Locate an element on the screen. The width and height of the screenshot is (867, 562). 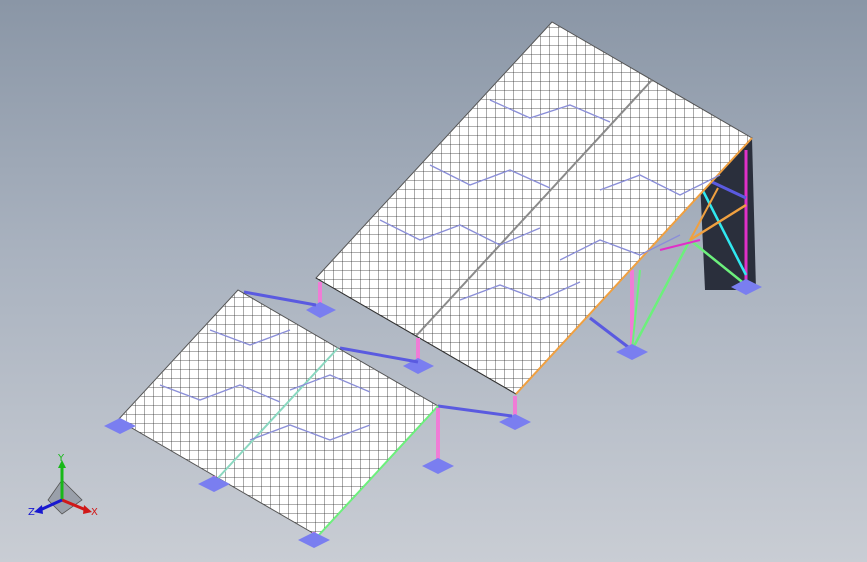
z-axis-arrowhead is located at coordinates (38, 509).